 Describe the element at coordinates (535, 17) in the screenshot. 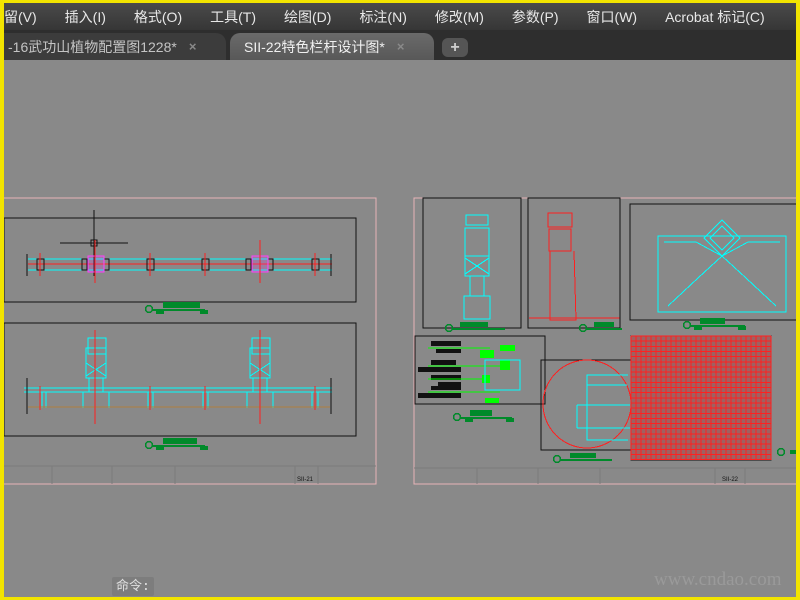

I see `menu-parameters: 参数(P)` at that location.